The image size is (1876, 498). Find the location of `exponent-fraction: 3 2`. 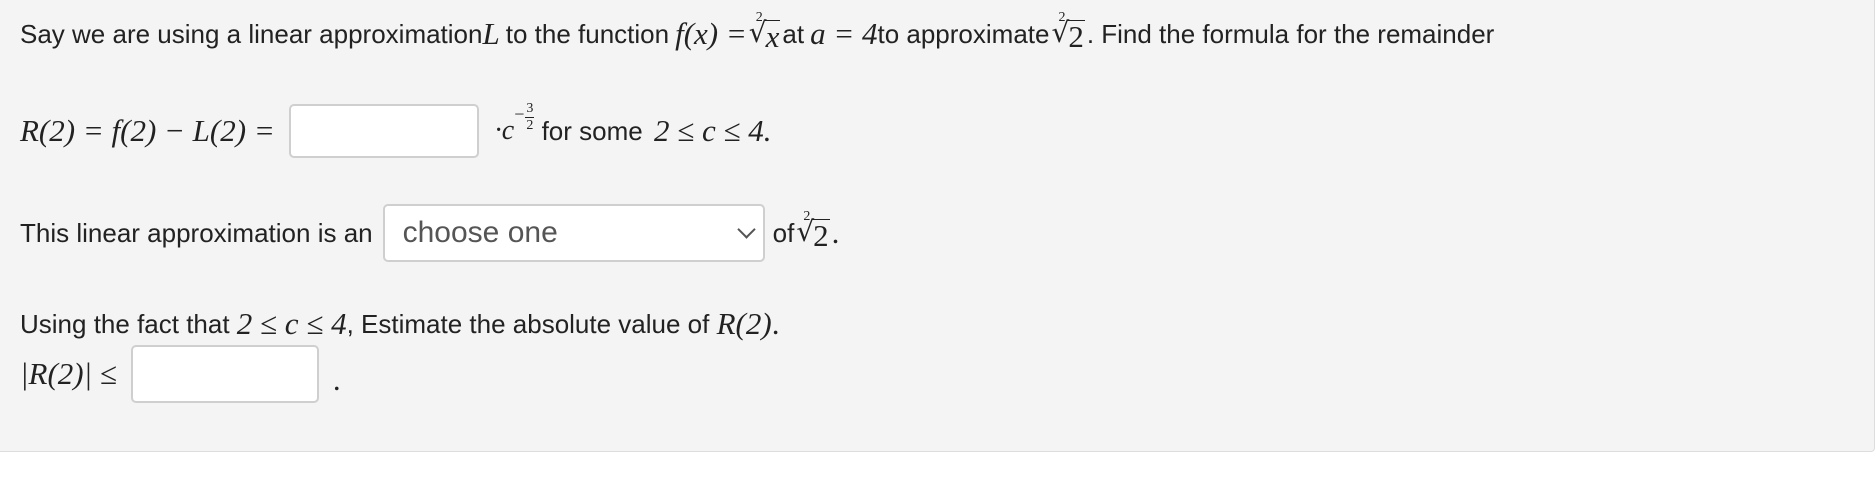

exponent-fraction: 3 2 is located at coordinates (530, 116).